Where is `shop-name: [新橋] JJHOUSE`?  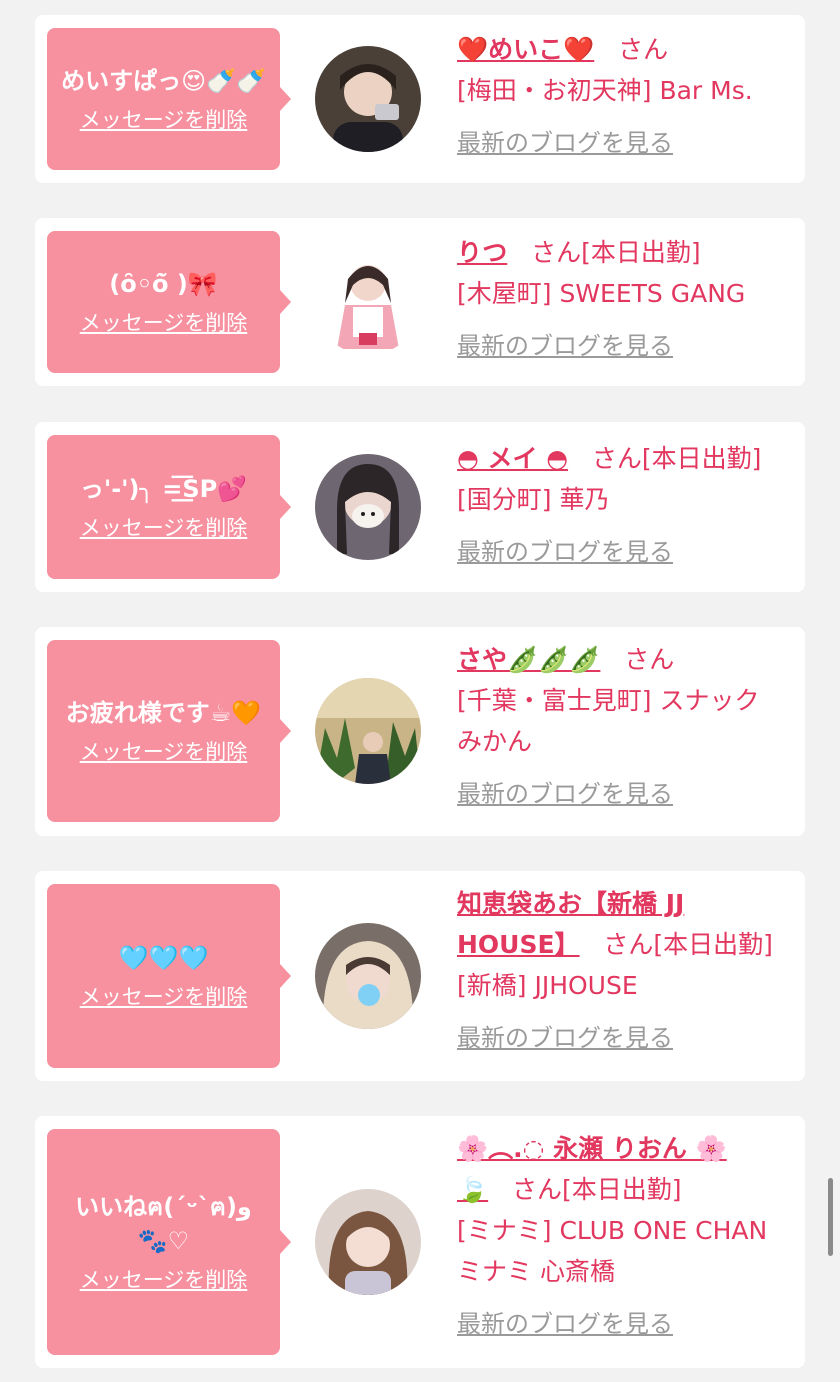 shop-name: [新橋] JJHOUSE is located at coordinates (547, 985).